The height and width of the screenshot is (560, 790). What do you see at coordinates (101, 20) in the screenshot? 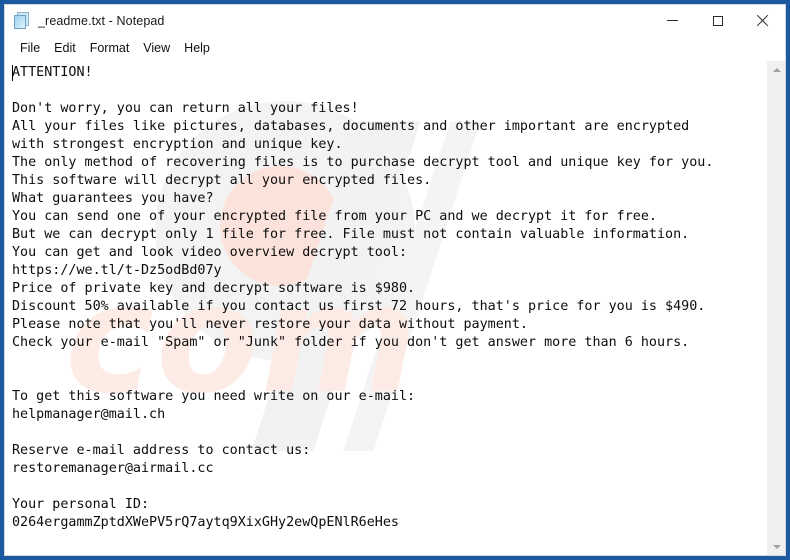
I see `window-title: _readme.txt - Notepad` at bounding box center [101, 20].